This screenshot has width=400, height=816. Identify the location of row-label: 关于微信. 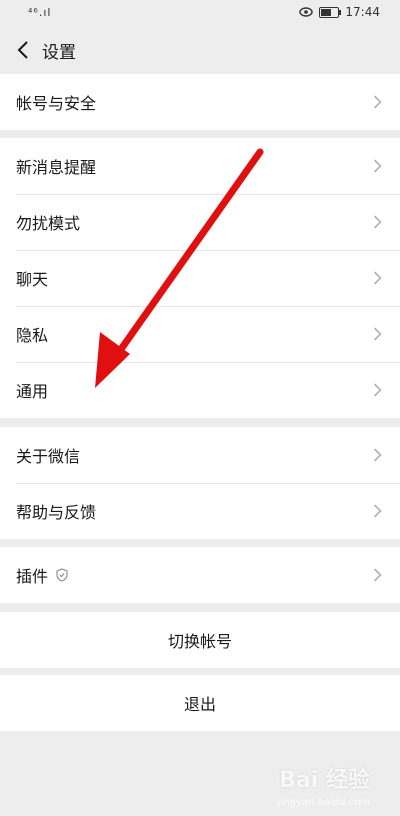
(48, 456).